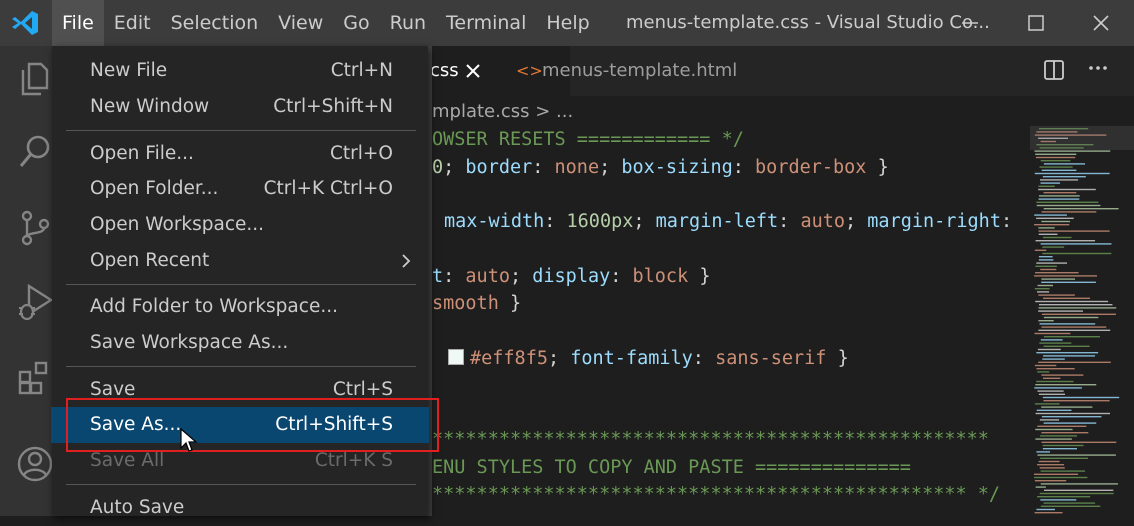 The image size is (1134, 526). I want to click on minimap, so click(1082, 321).